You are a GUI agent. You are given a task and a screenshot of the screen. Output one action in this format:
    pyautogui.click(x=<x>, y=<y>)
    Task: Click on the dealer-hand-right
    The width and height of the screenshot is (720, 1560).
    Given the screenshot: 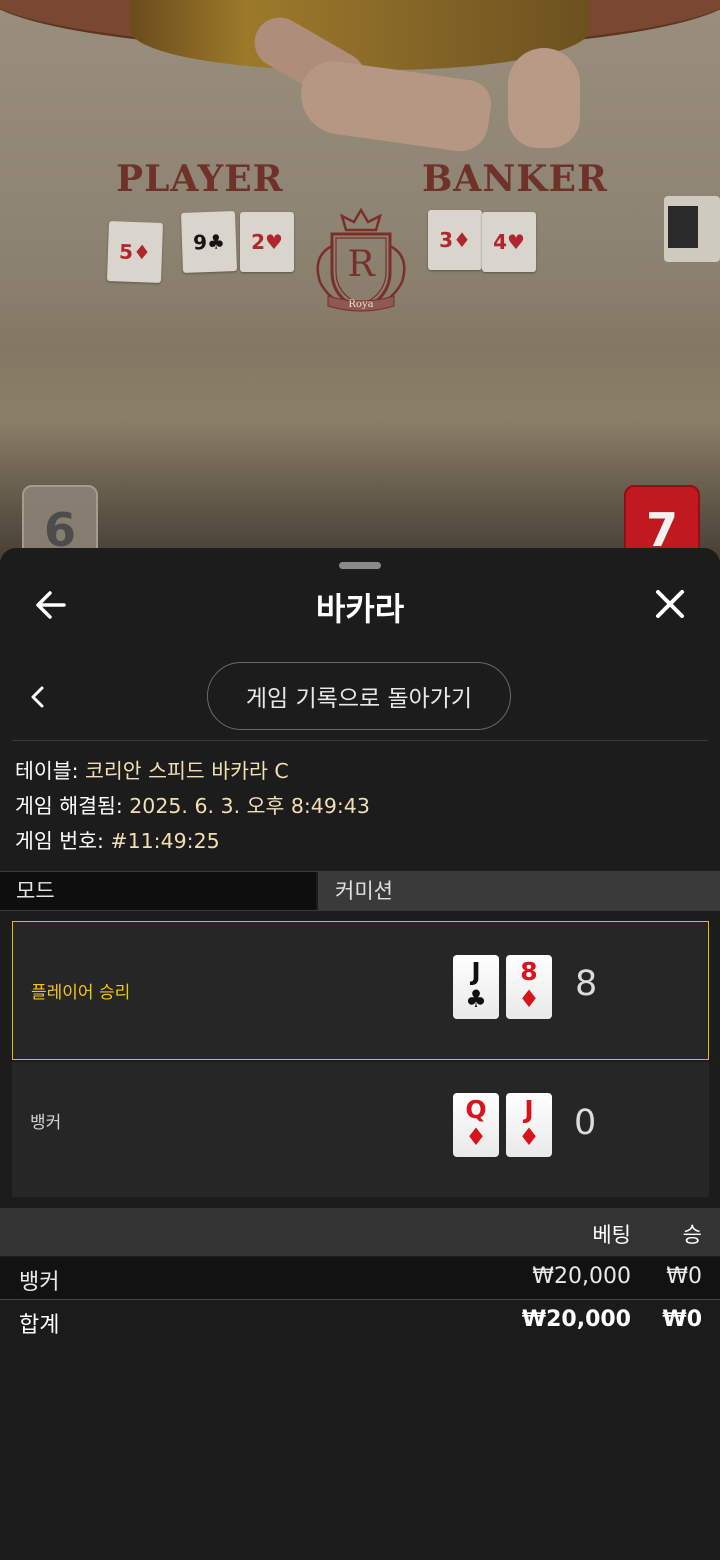 What is the action you would take?
    pyautogui.click(x=544, y=98)
    